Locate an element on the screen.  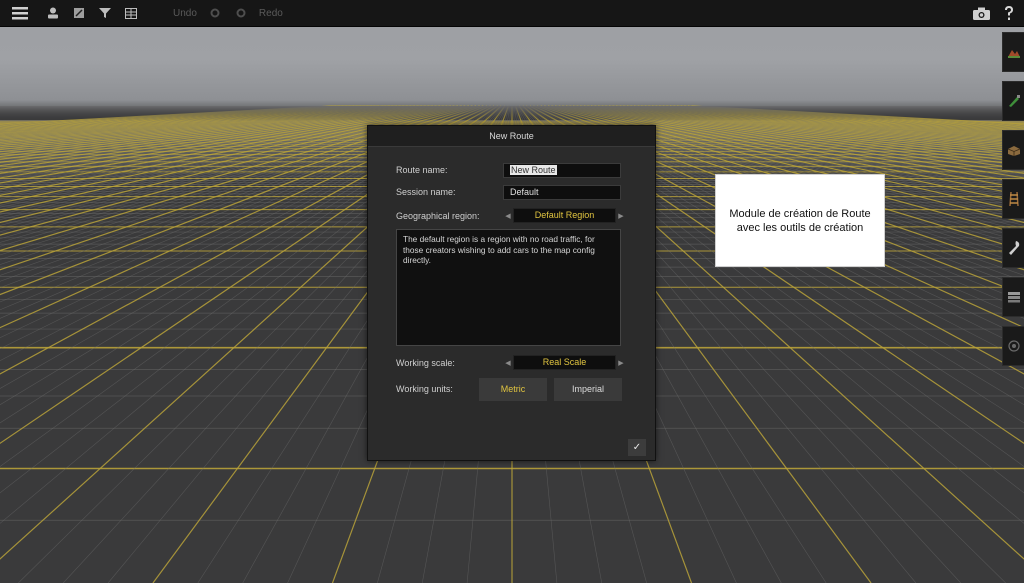
scale-selector: ◀ Real Scale ▶ is located at coordinates (564, 362).